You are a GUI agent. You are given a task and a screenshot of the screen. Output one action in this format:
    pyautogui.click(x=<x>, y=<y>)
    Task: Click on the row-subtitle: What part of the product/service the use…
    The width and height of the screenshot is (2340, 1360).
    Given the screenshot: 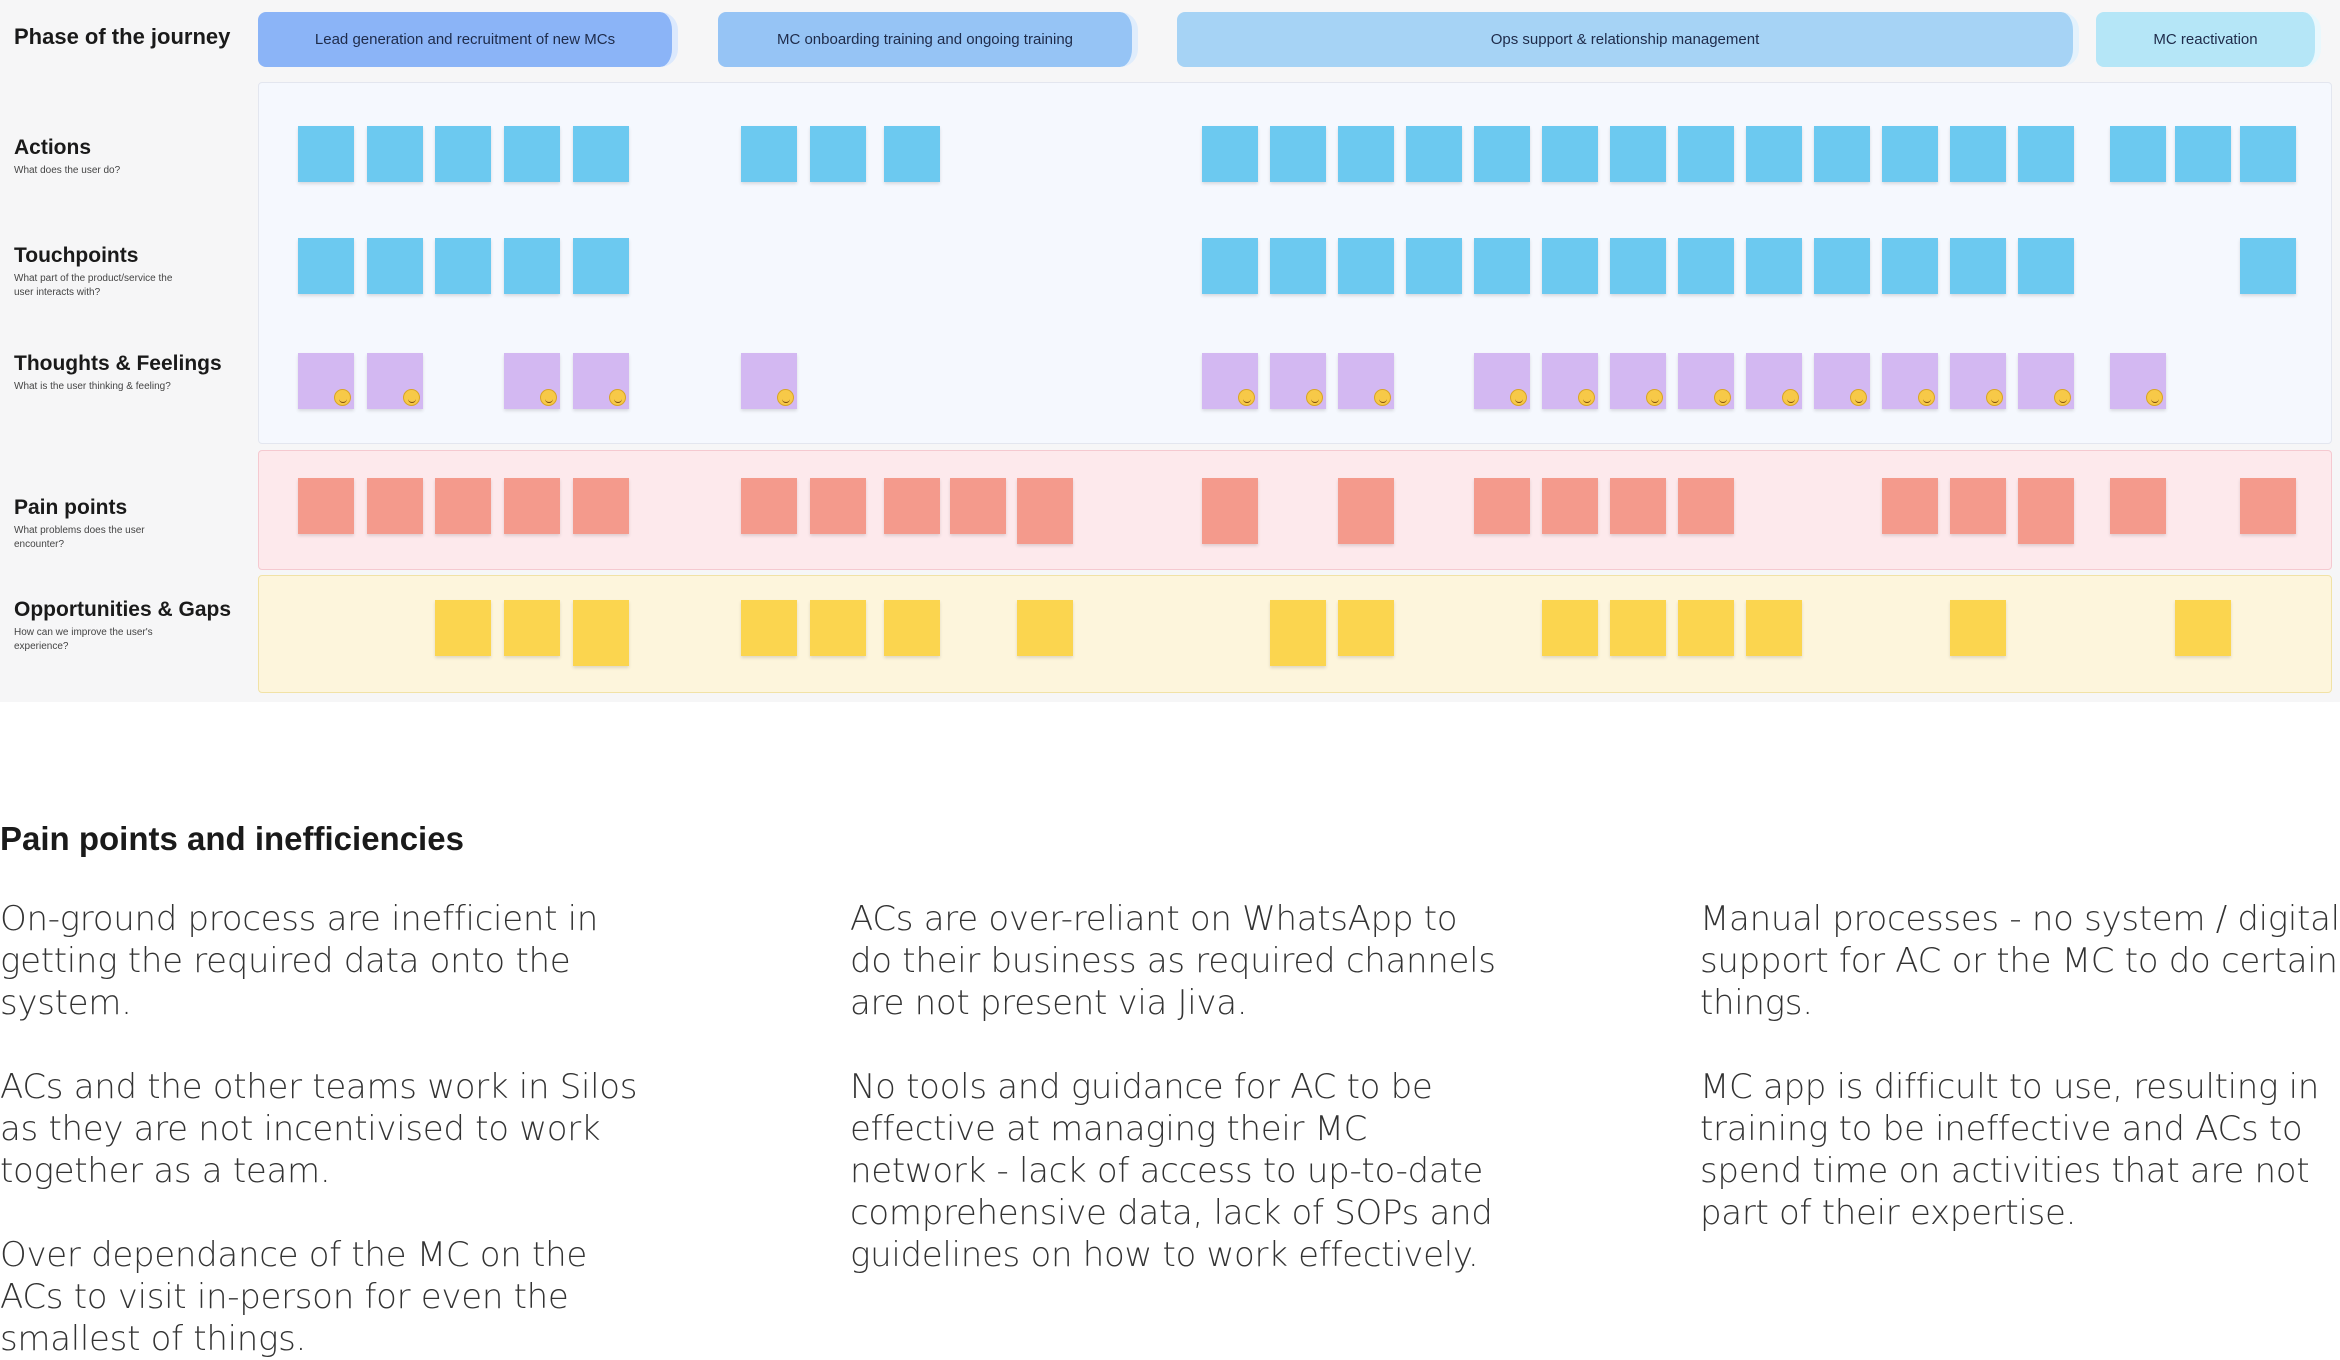 What is the action you would take?
    pyautogui.click(x=93, y=286)
    